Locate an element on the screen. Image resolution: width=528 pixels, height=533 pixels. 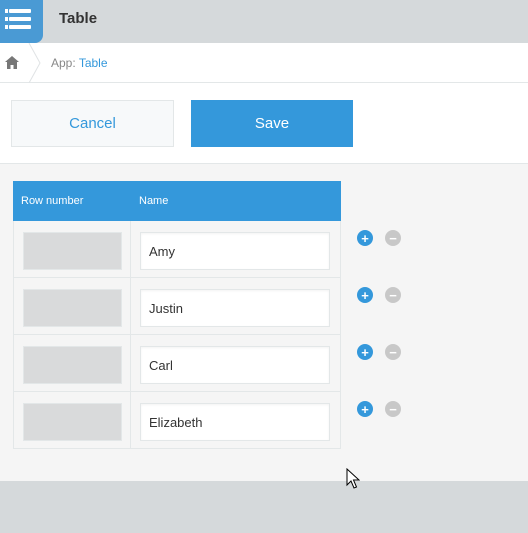
app-title: Table is located at coordinates (78, 18).